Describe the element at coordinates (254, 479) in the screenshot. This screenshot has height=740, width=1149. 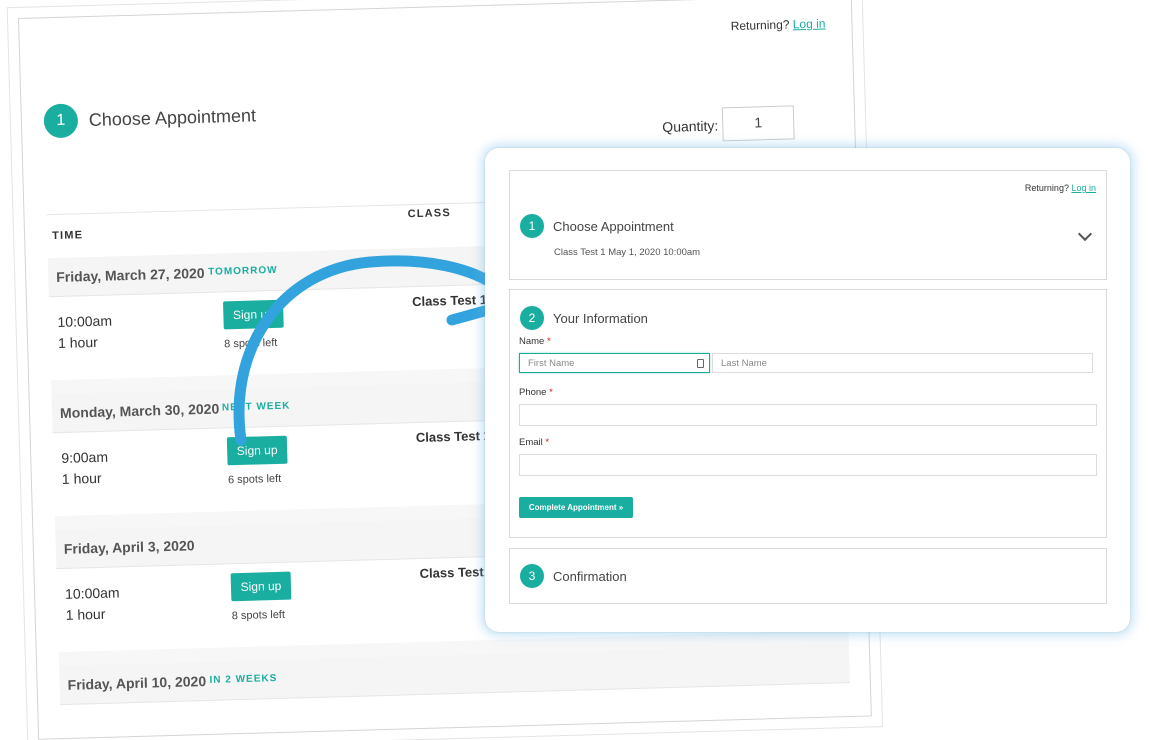
I see `spots-left: 6 spots left` at that location.